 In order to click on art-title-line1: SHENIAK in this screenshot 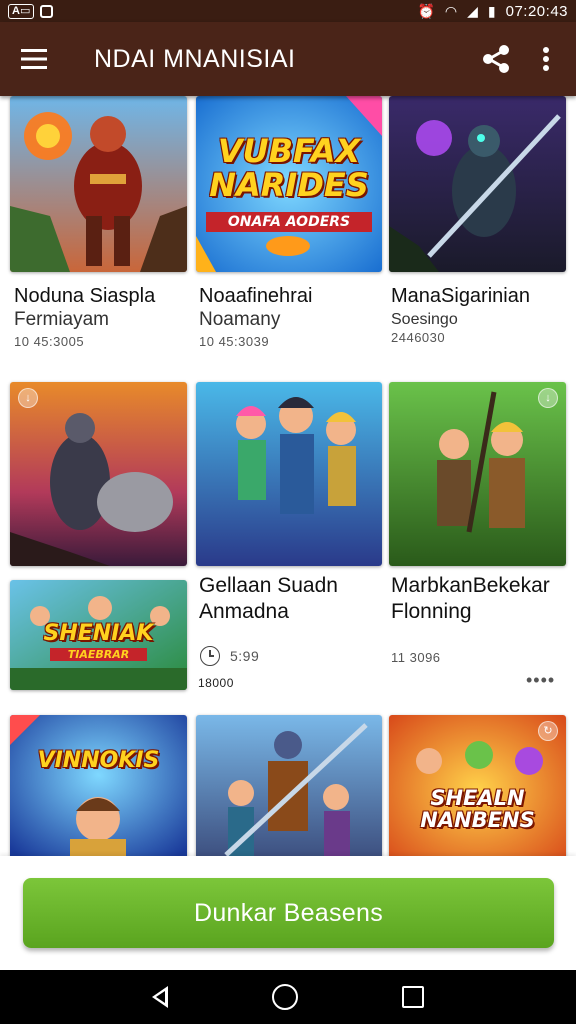, I will do `click(98, 633)`.